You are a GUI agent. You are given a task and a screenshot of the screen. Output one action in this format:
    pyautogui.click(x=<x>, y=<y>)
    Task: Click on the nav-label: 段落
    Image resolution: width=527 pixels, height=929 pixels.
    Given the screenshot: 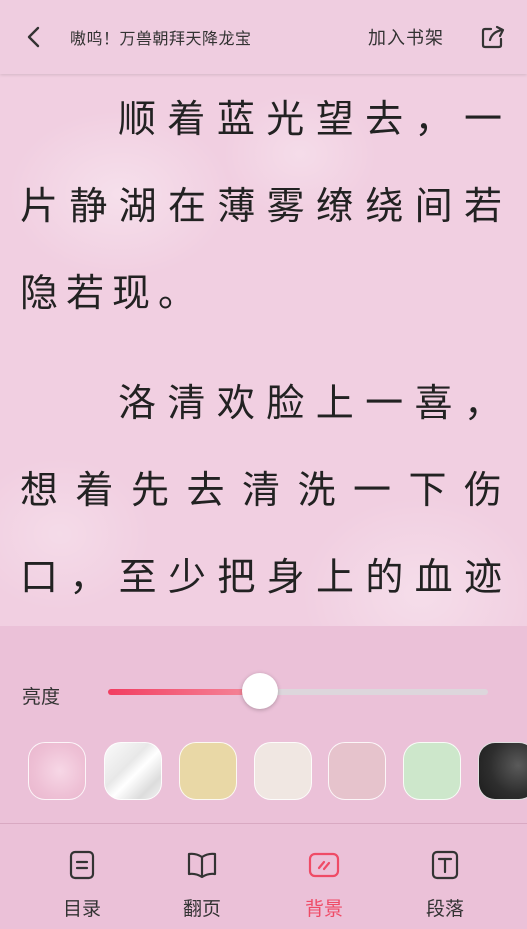 What is the action you would take?
    pyautogui.click(x=444, y=909)
    